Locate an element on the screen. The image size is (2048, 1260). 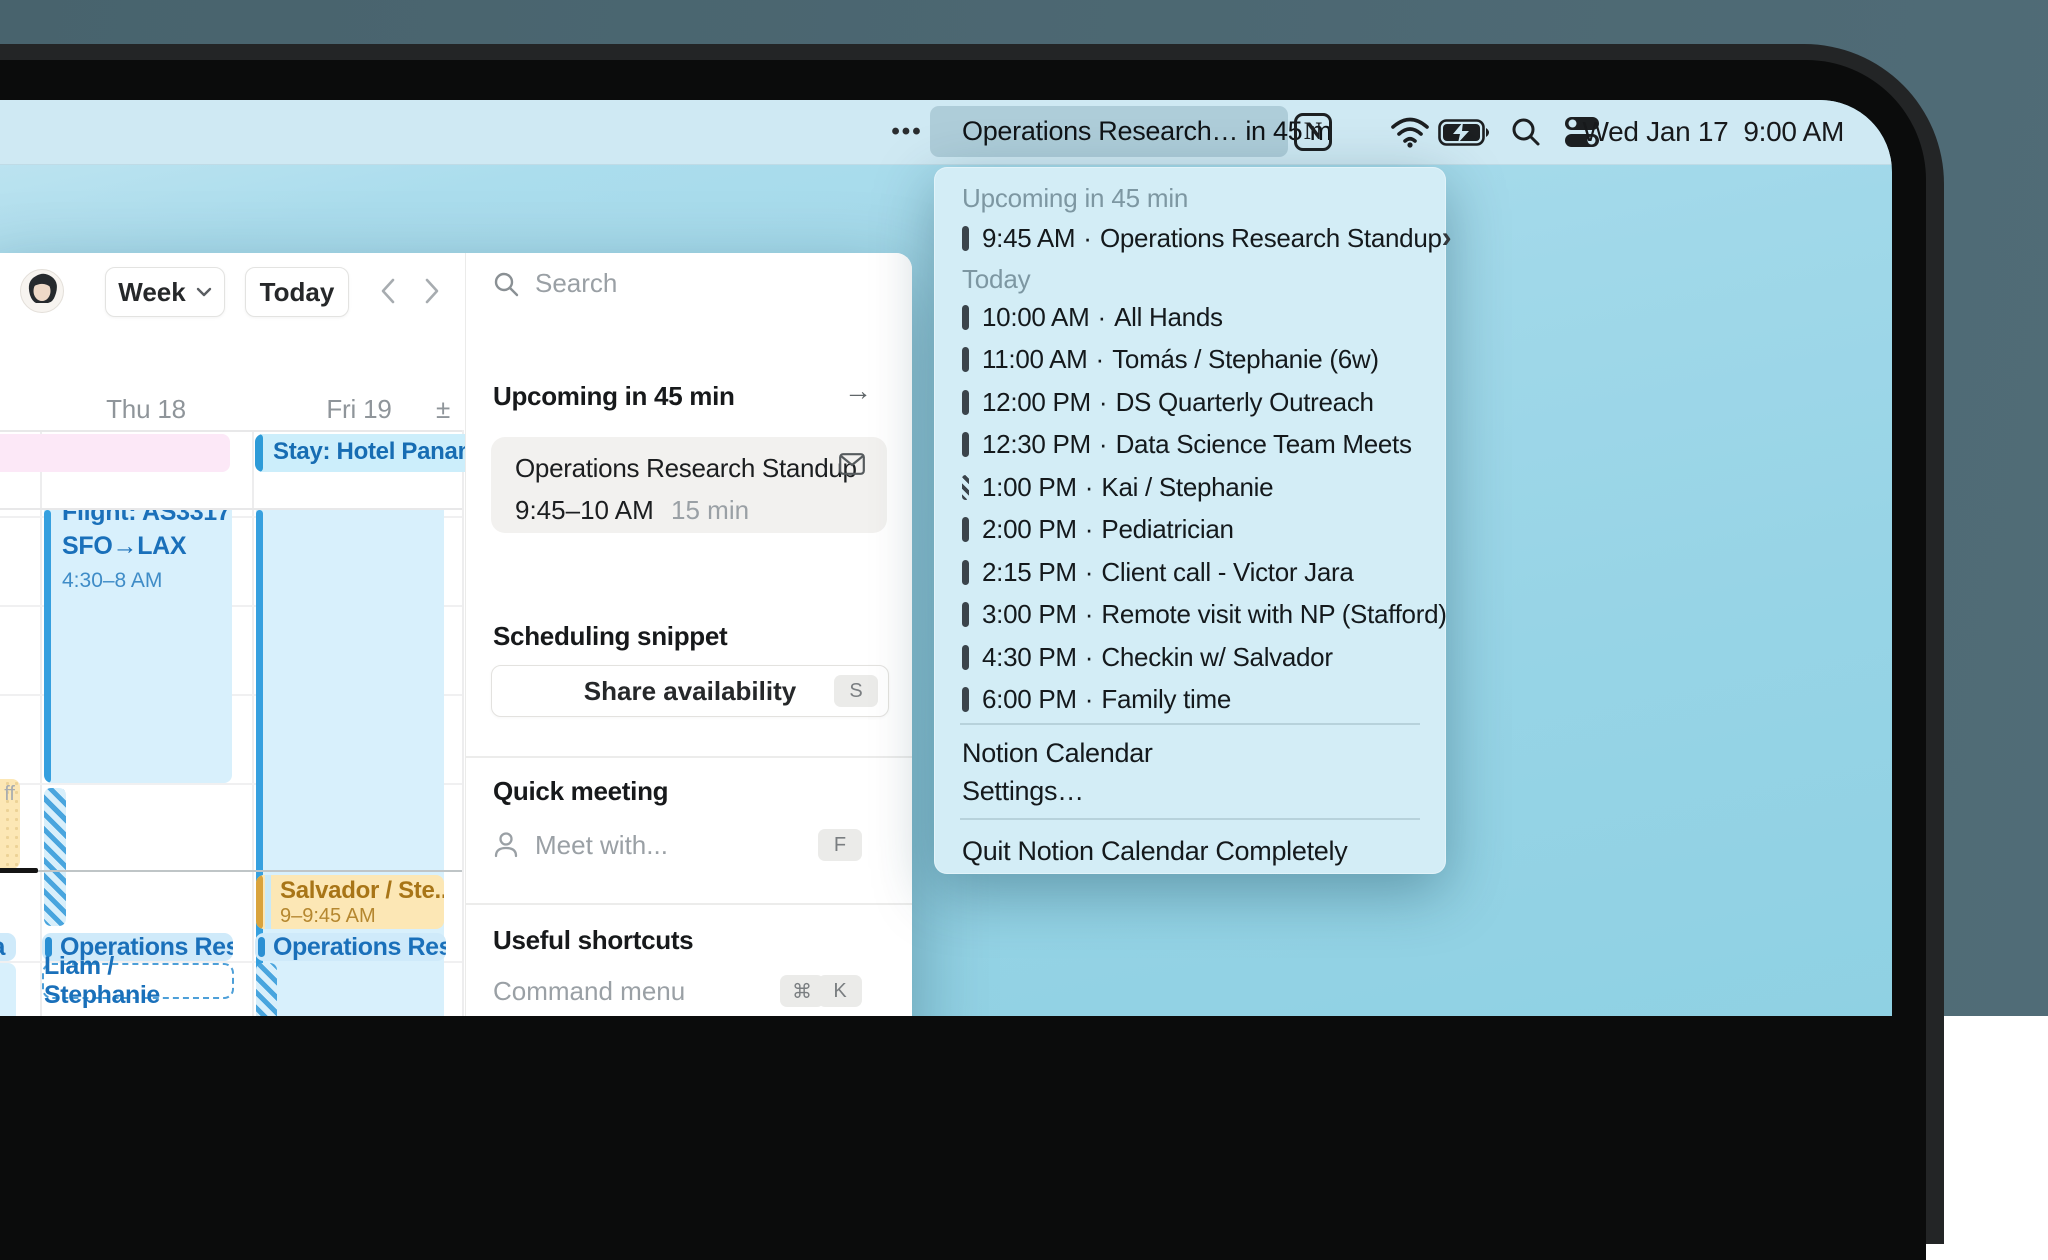
dropdown-event-item: 10:00 AM · All Hands is located at coordinates (1190, 317).